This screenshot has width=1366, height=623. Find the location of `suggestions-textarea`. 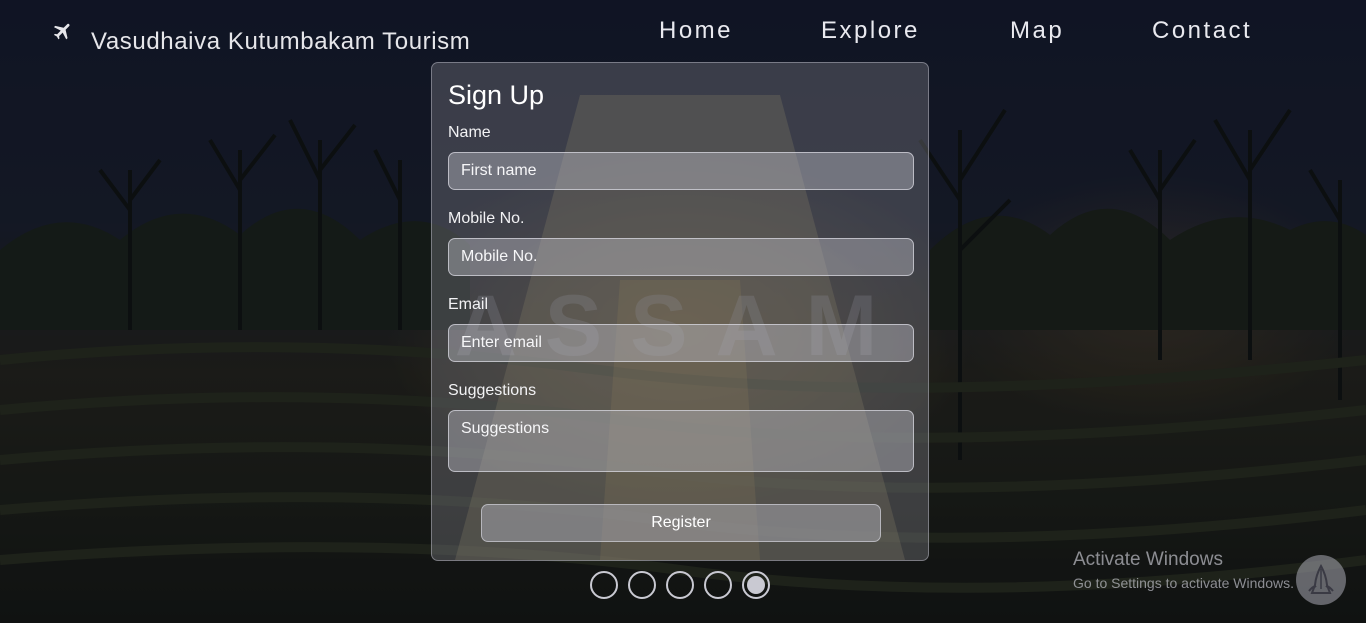

suggestions-textarea is located at coordinates (681, 441).